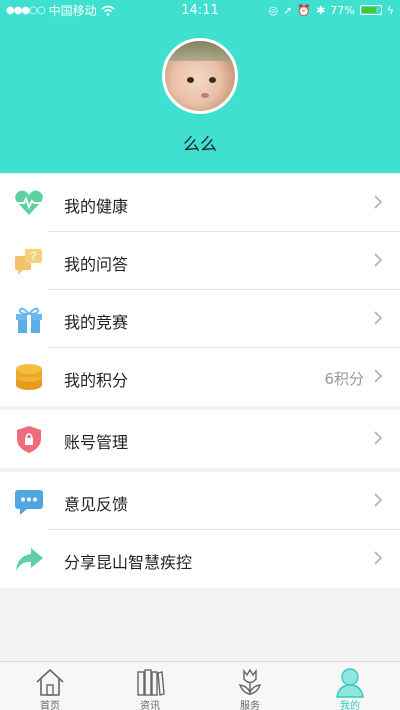  I want to click on menu-group-account: 账号管理, so click(200, 439).